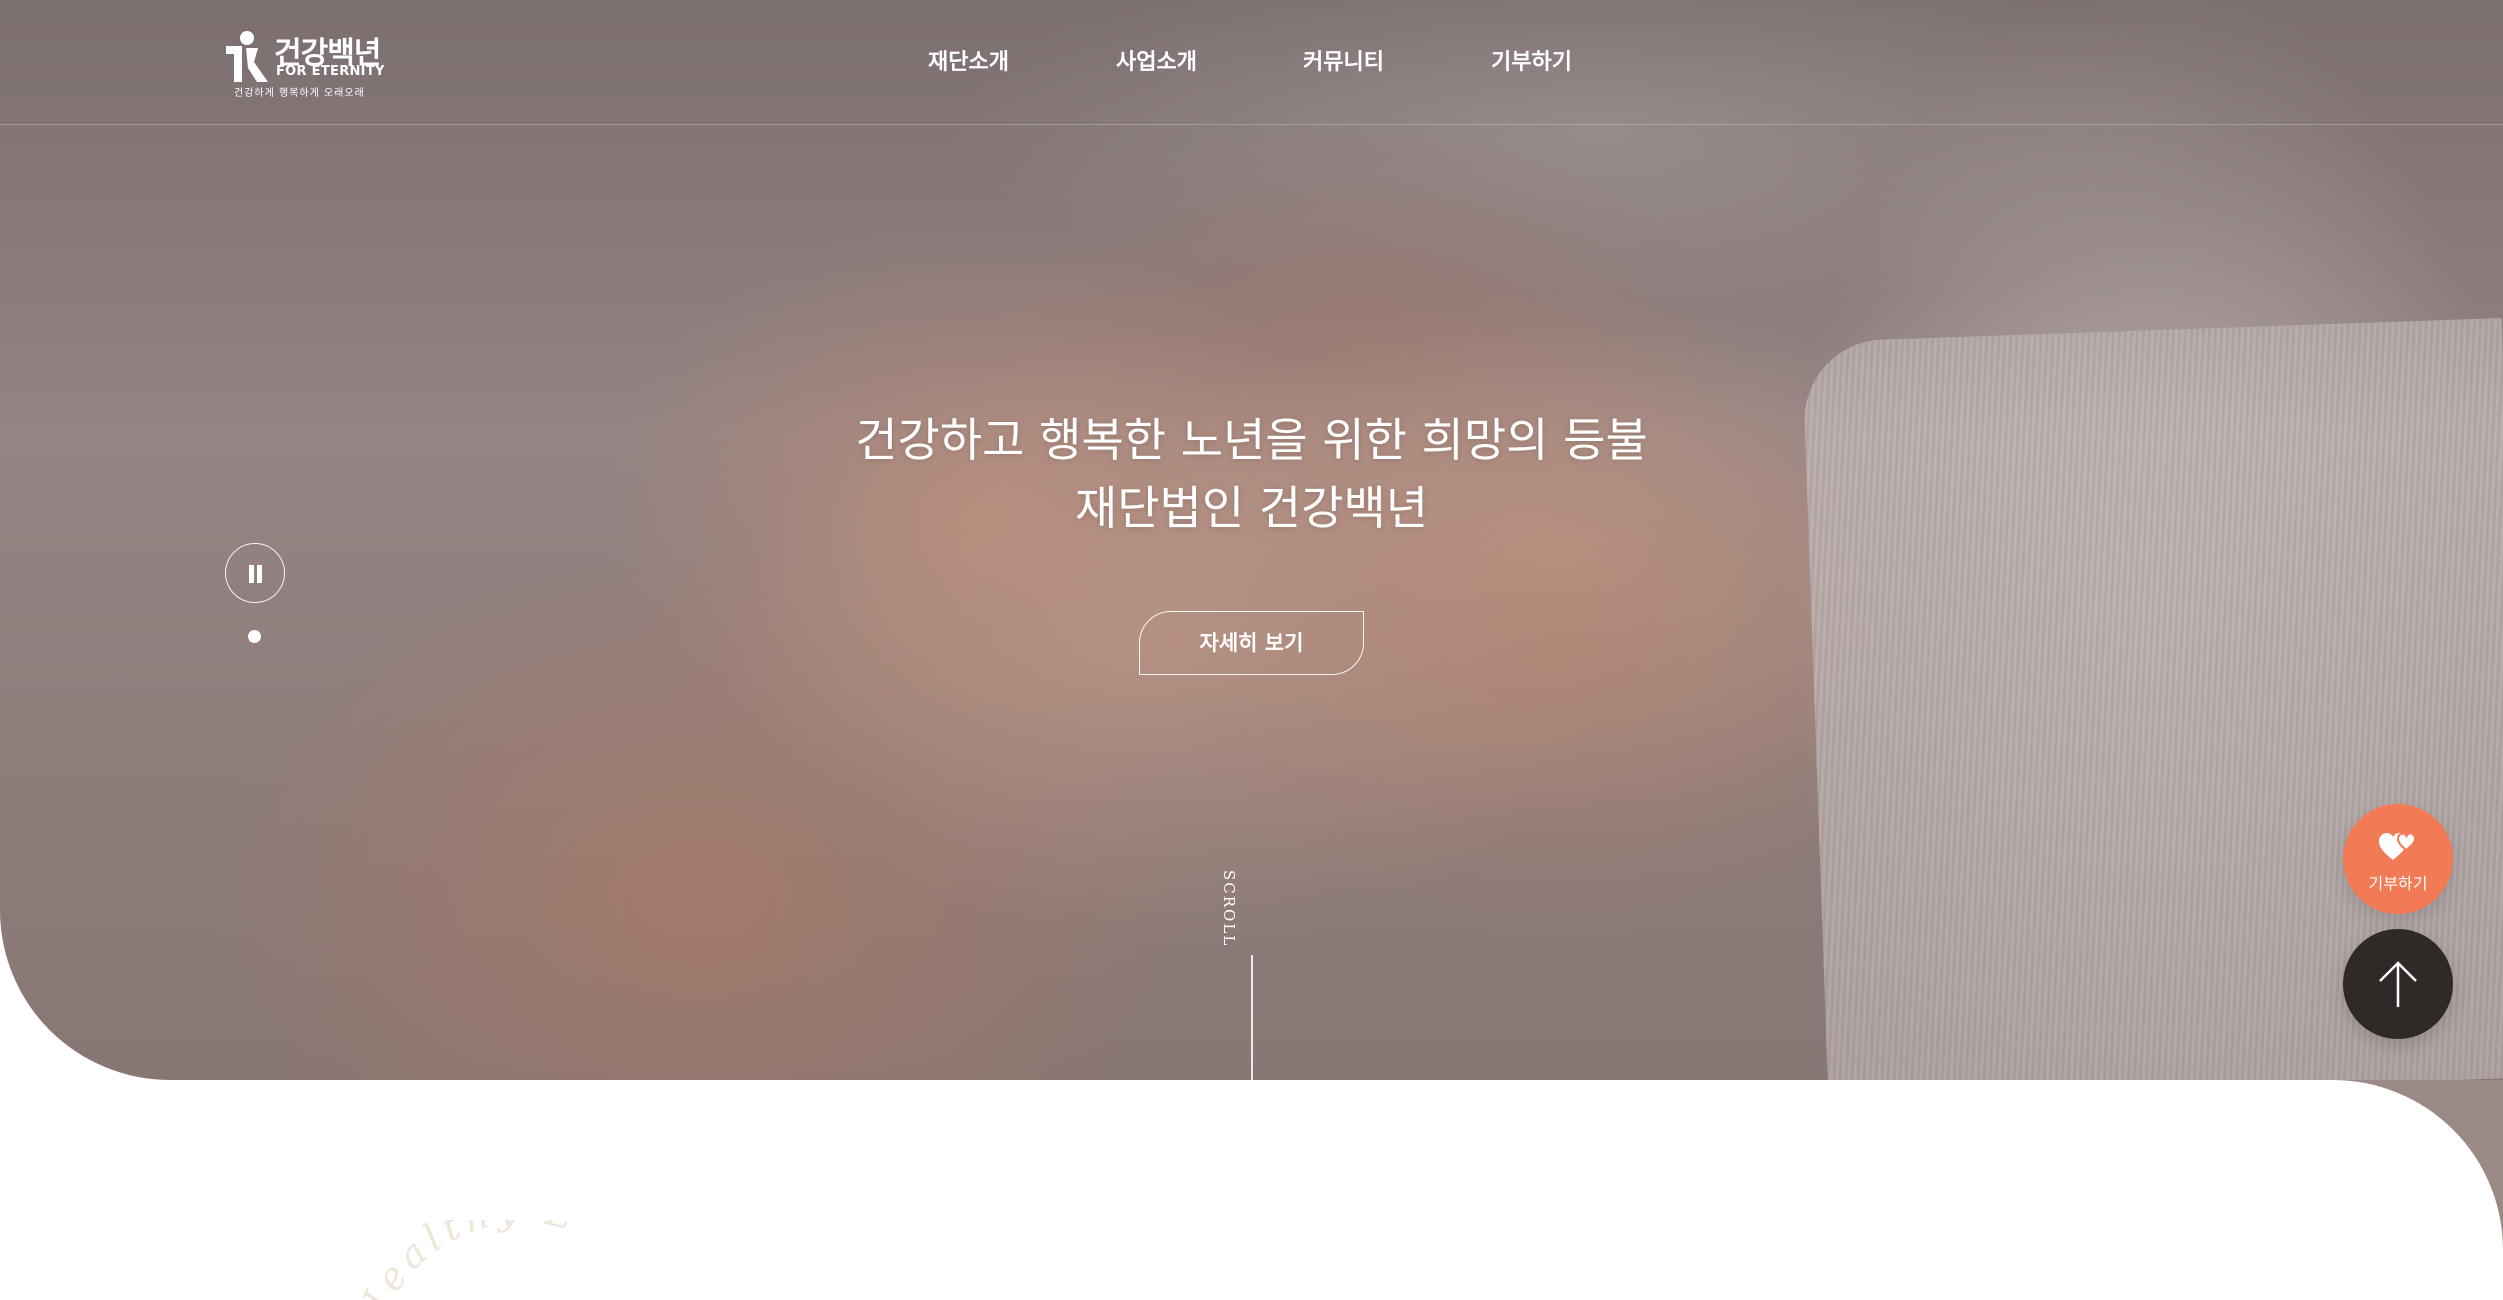 Image resolution: width=2503 pixels, height=1300 pixels. I want to click on hero-title-line2: 재단법인 건강백년, so click(1251, 508).